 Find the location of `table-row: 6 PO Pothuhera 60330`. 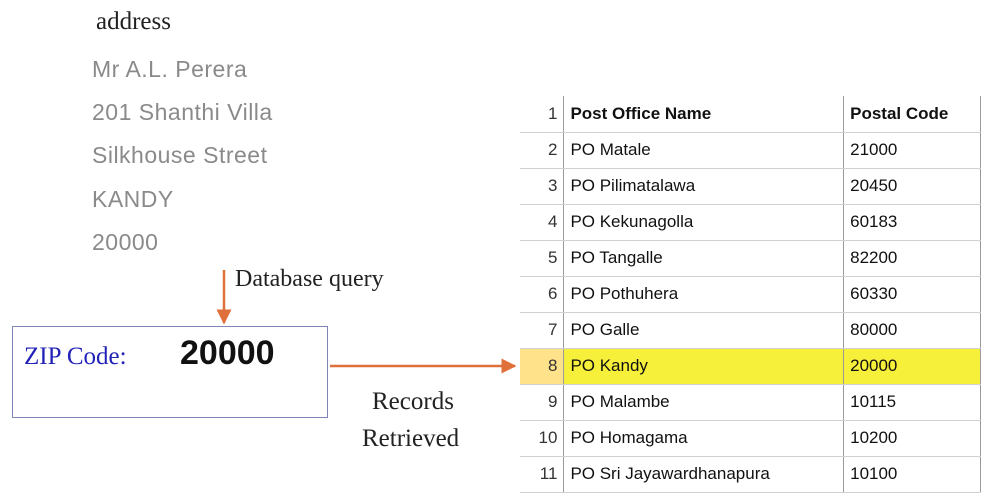

table-row: 6 PO Pothuhera 60330 is located at coordinates (750, 294).